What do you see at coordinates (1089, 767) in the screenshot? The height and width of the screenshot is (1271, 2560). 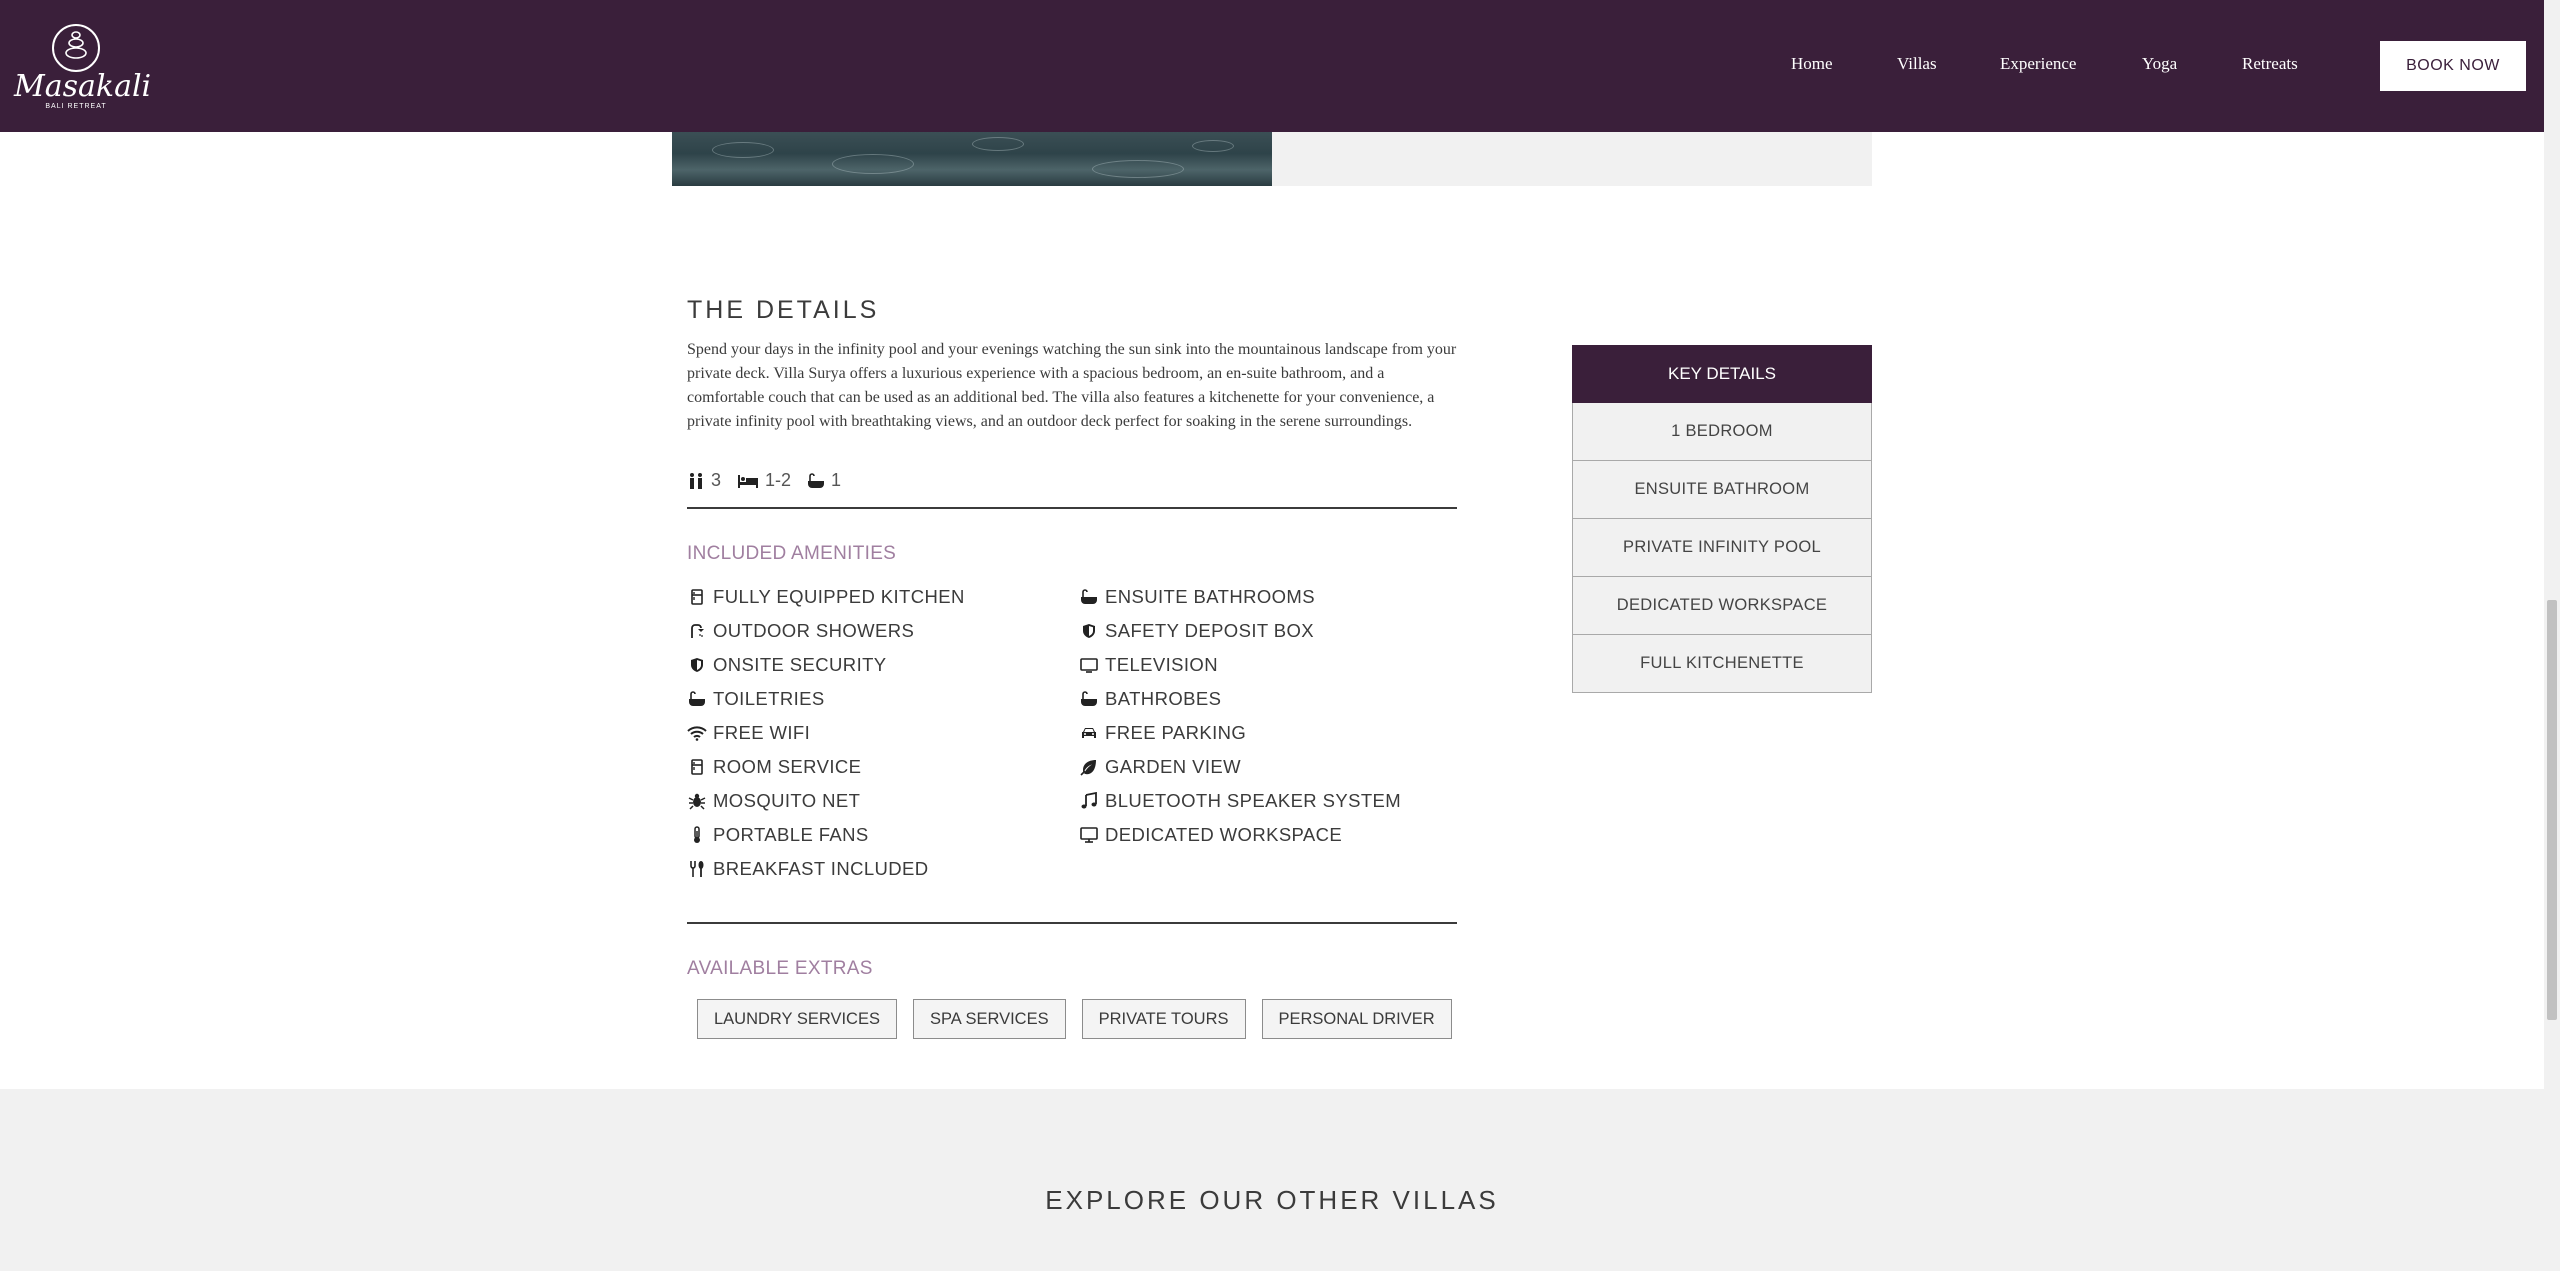 I see `leaf-icon` at bounding box center [1089, 767].